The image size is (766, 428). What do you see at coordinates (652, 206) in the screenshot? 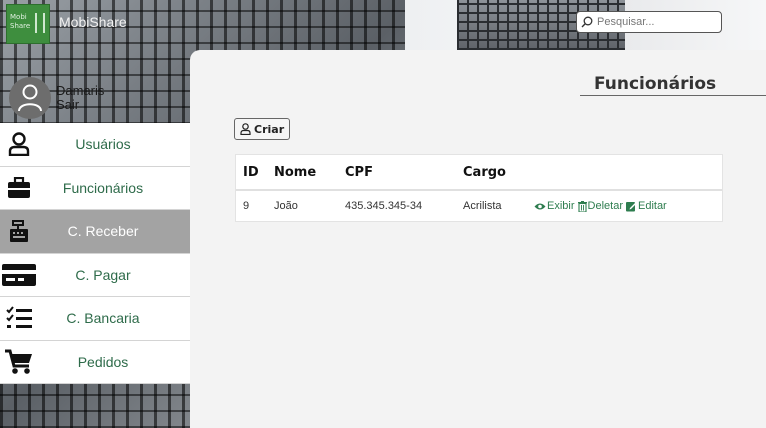
I see `edit-label: Editar` at bounding box center [652, 206].